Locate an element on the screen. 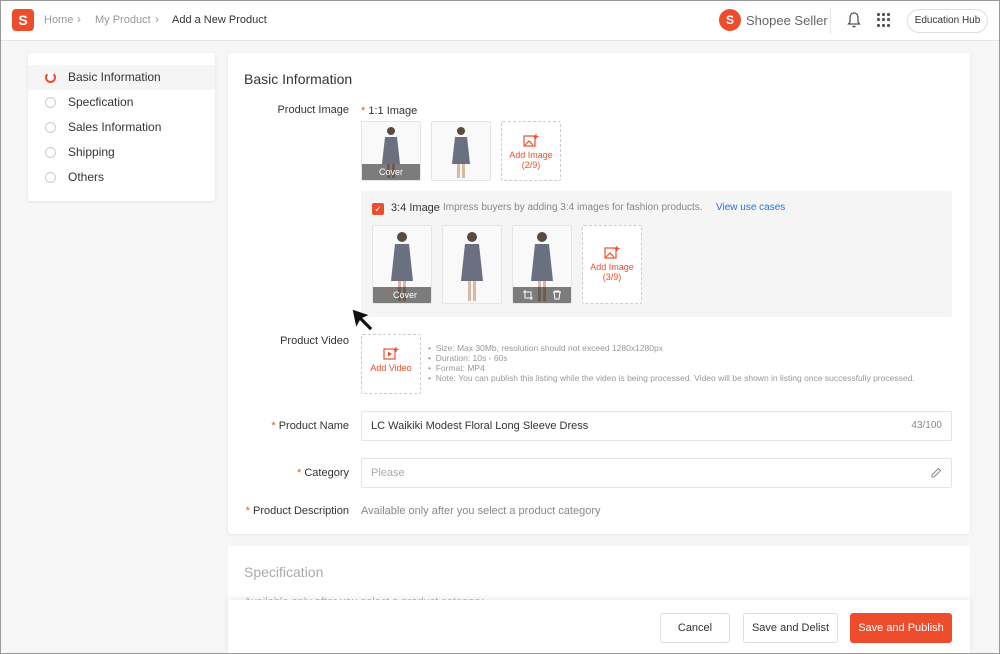 This screenshot has height=654, width=1000. ratio-34-checkbox: ✓ is located at coordinates (378, 209).